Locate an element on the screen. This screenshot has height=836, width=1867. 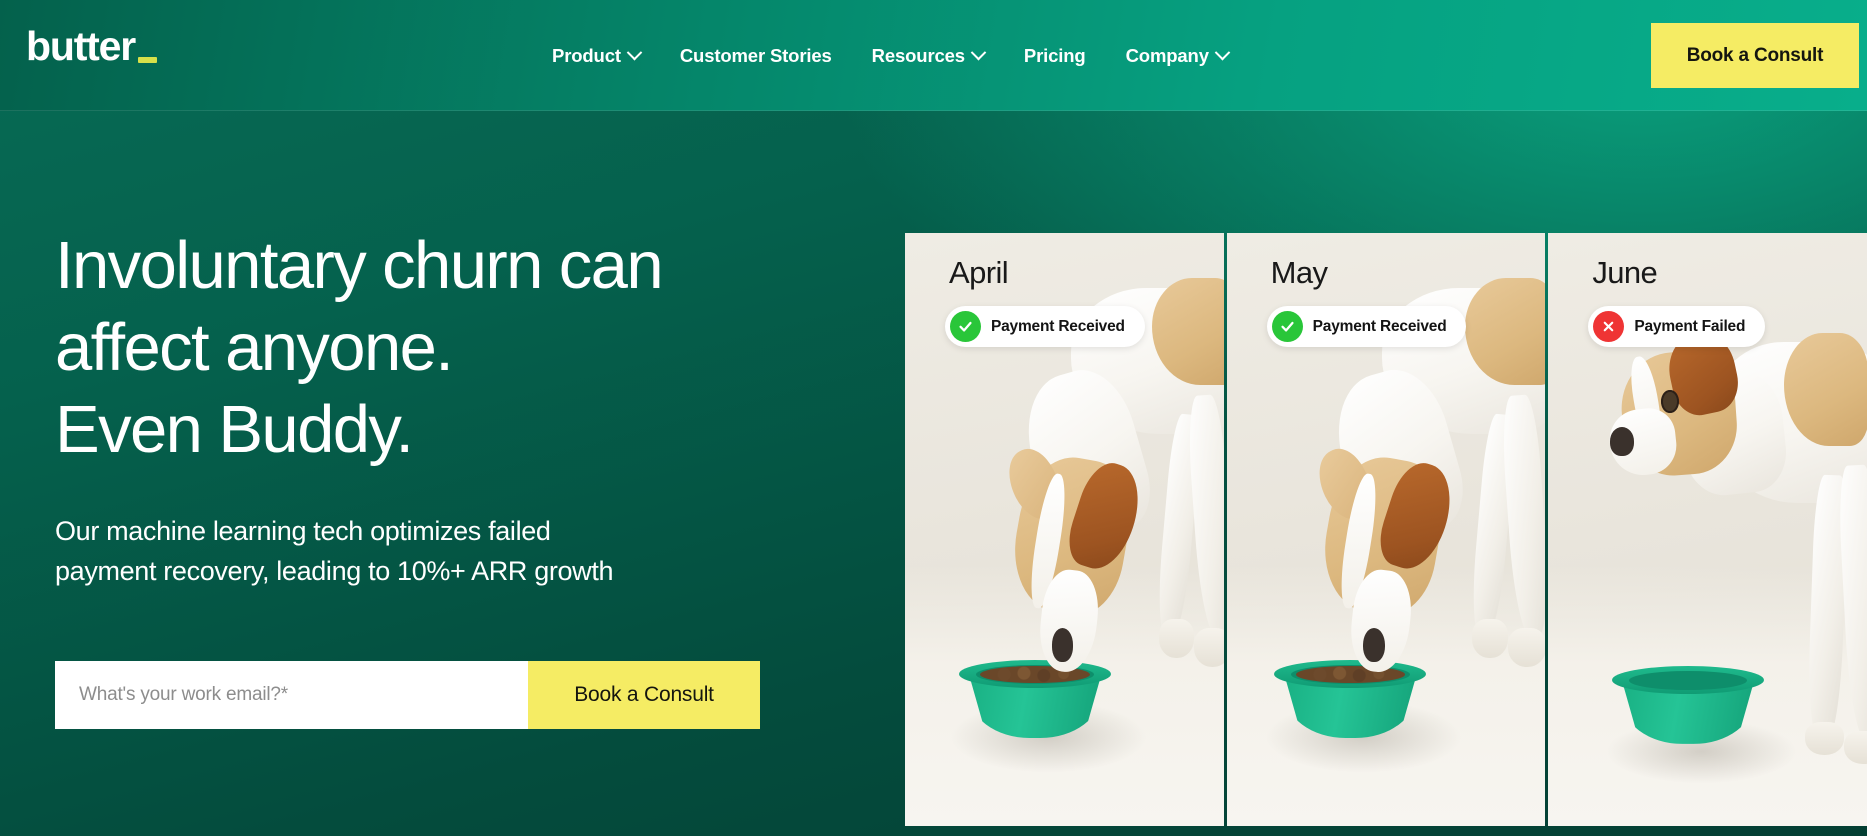
nav-item-label: Pricing is located at coordinates (1054, 55).